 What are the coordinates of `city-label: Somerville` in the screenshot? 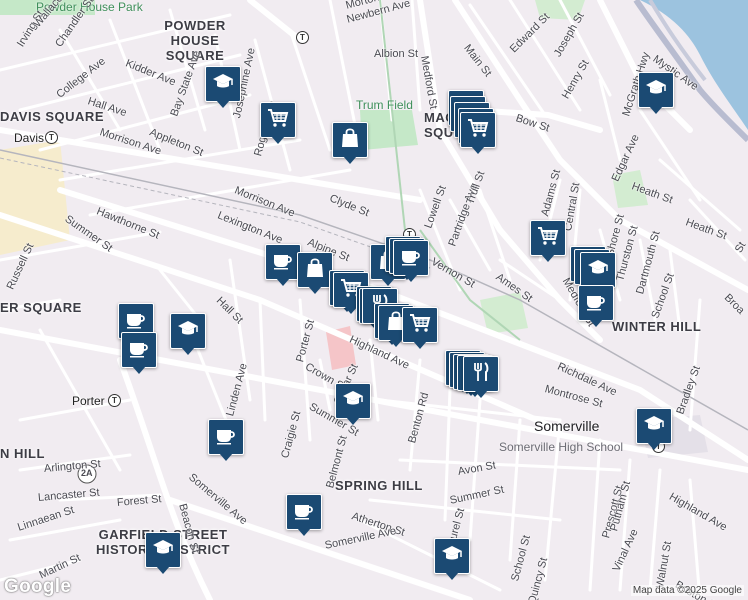 It's located at (567, 426).